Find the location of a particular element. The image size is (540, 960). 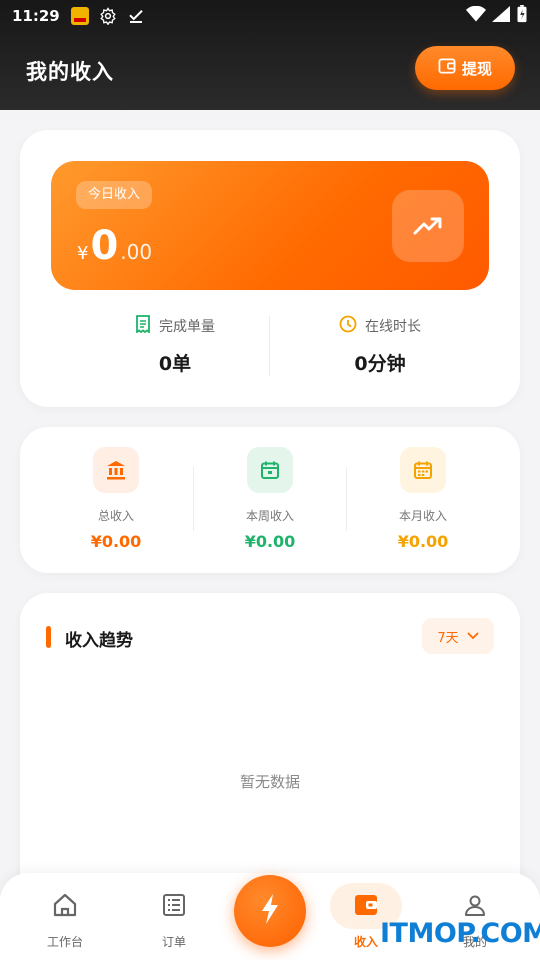

app-header: 11:29 我的收入 提现 is located at coordinates (270, 55).